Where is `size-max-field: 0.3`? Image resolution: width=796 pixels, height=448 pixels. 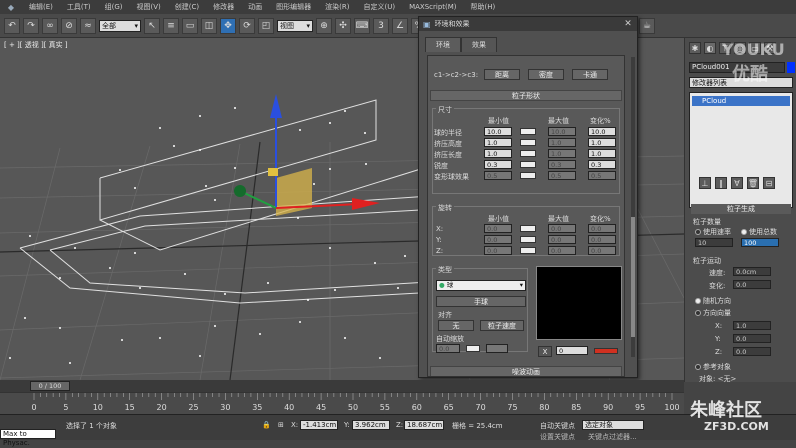 size-max-field: 0.3 is located at coordinates (562, 164).